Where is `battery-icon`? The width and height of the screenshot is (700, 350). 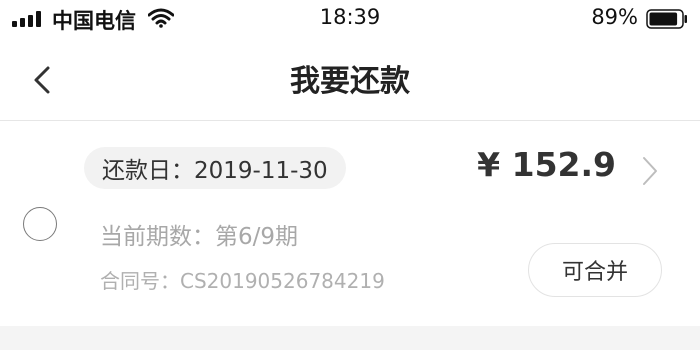
battery-icon is located at coordinates (666, 19).